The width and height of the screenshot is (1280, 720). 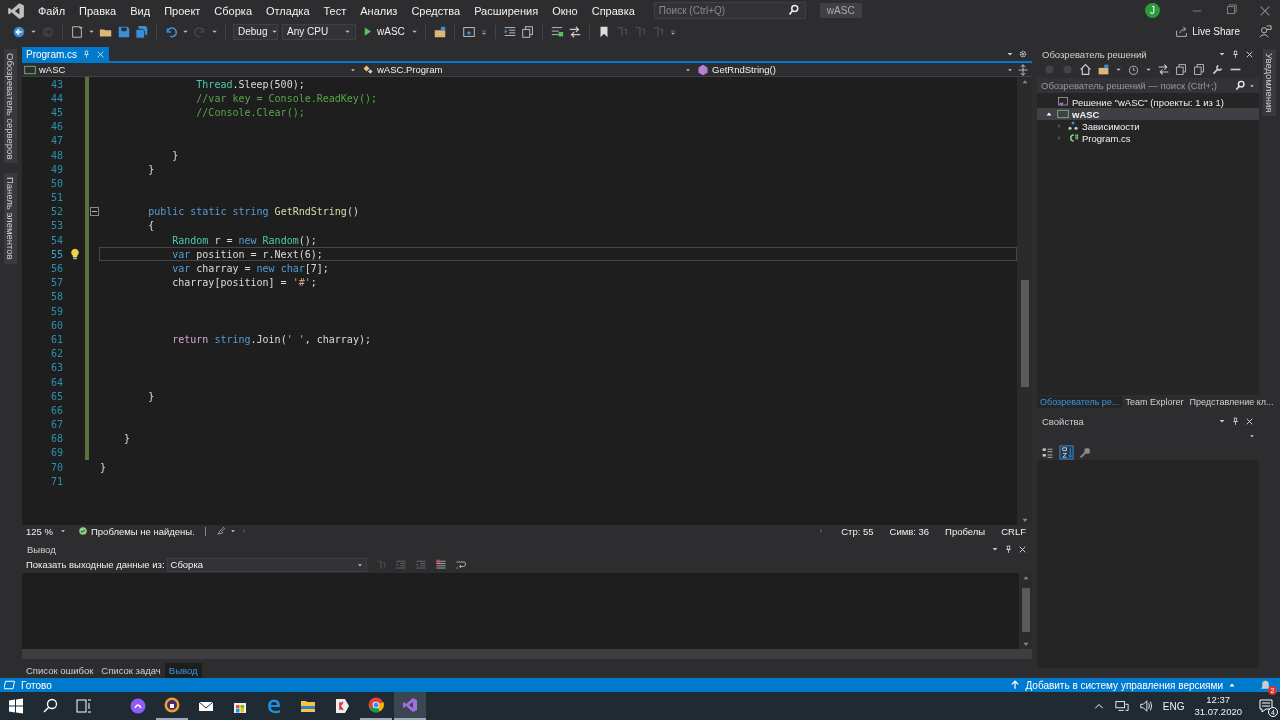 What do you see at coordinates (124, 31) in the screenshot?
I see `save-icon` at bounding box center [124, 31].